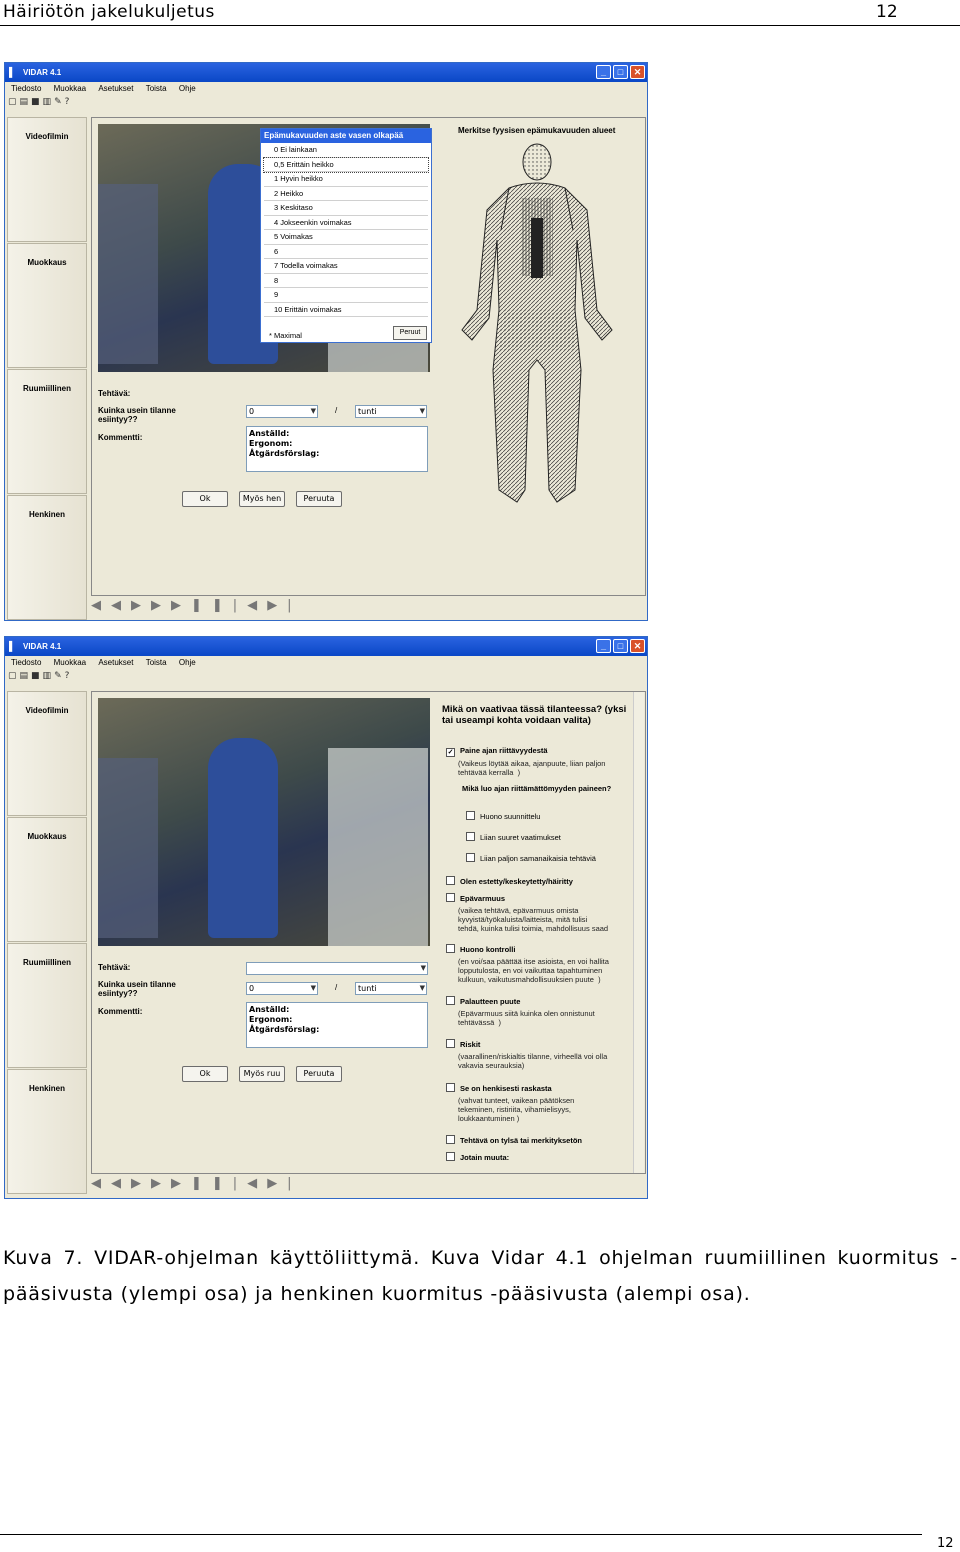 This screenshot has height=1552, width=960. I want to click on new-file-icon: ▢, so click(14, 102).